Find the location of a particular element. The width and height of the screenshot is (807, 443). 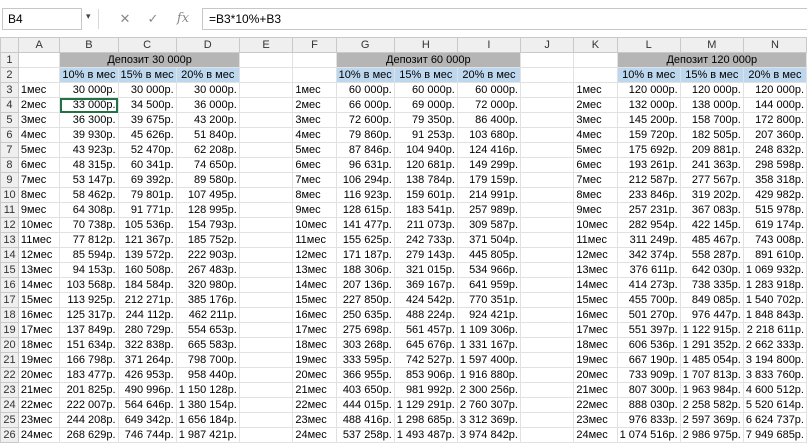

row-header: 1 is located at coordinates (9, 60).